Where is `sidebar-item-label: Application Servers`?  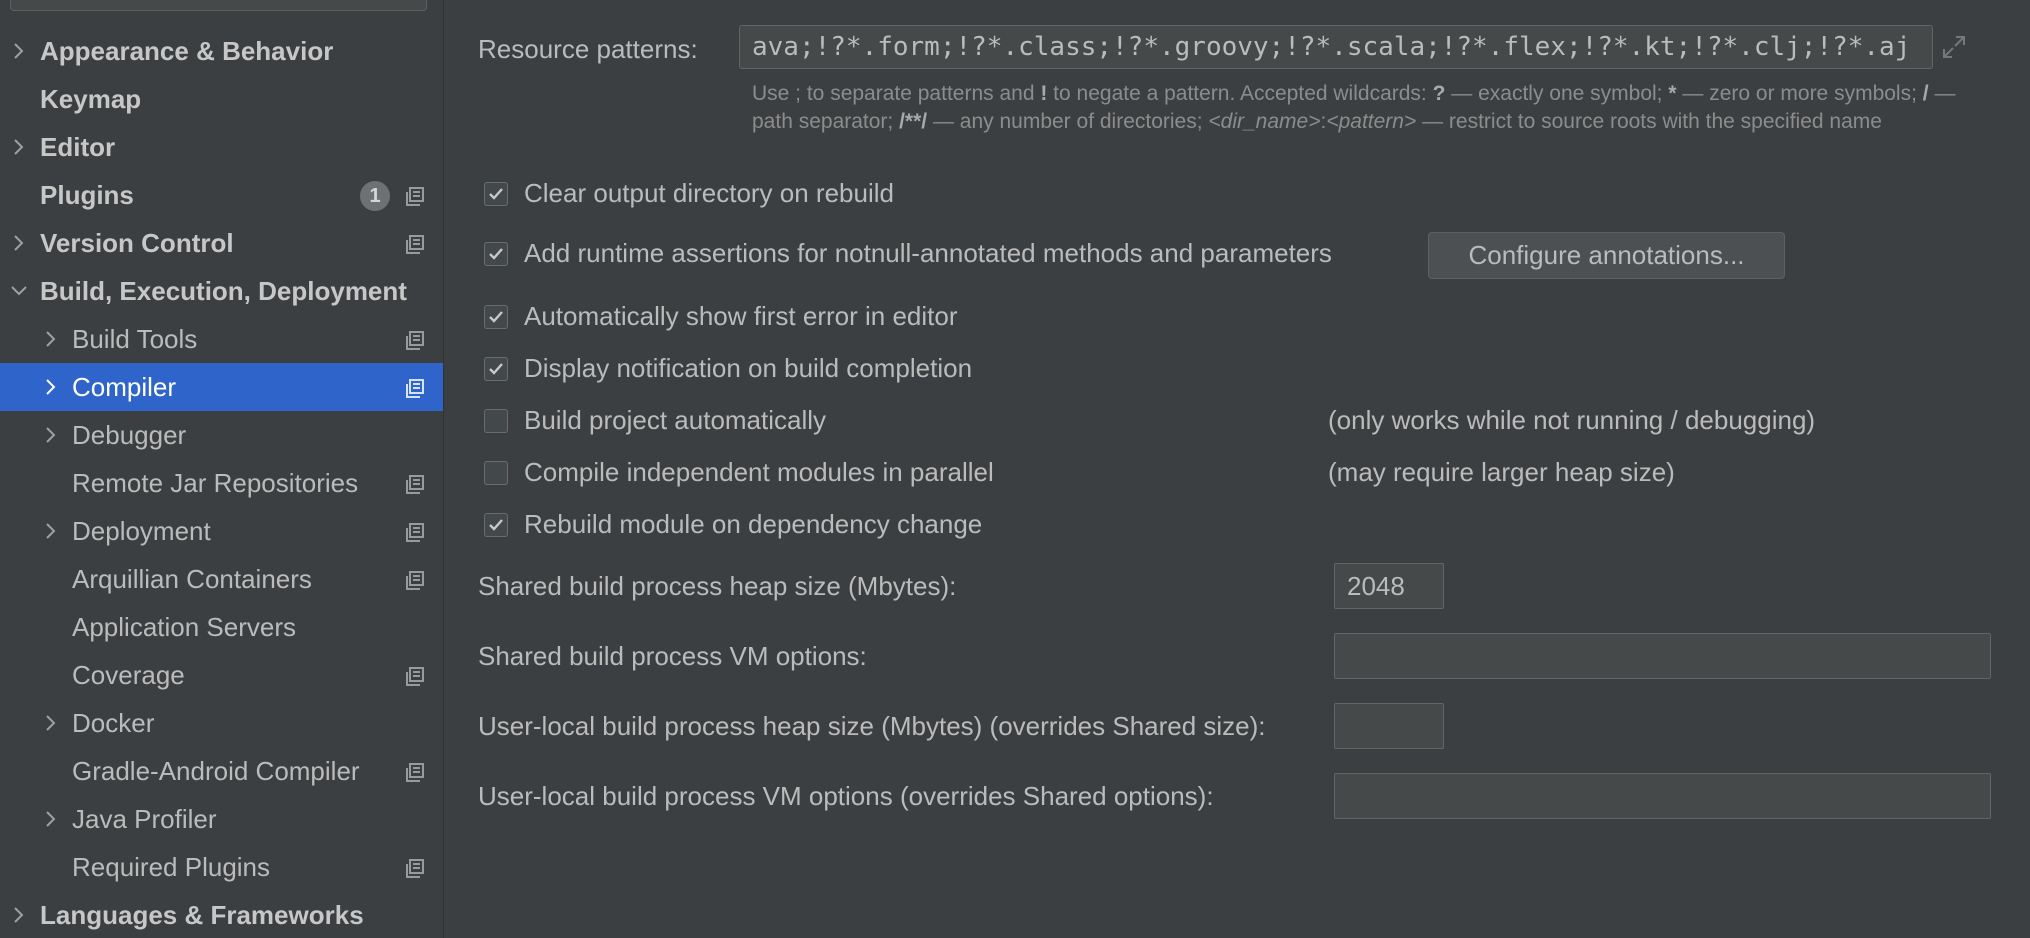 sidebar-item-label: Application Servers is located at coordinates (184, 626).